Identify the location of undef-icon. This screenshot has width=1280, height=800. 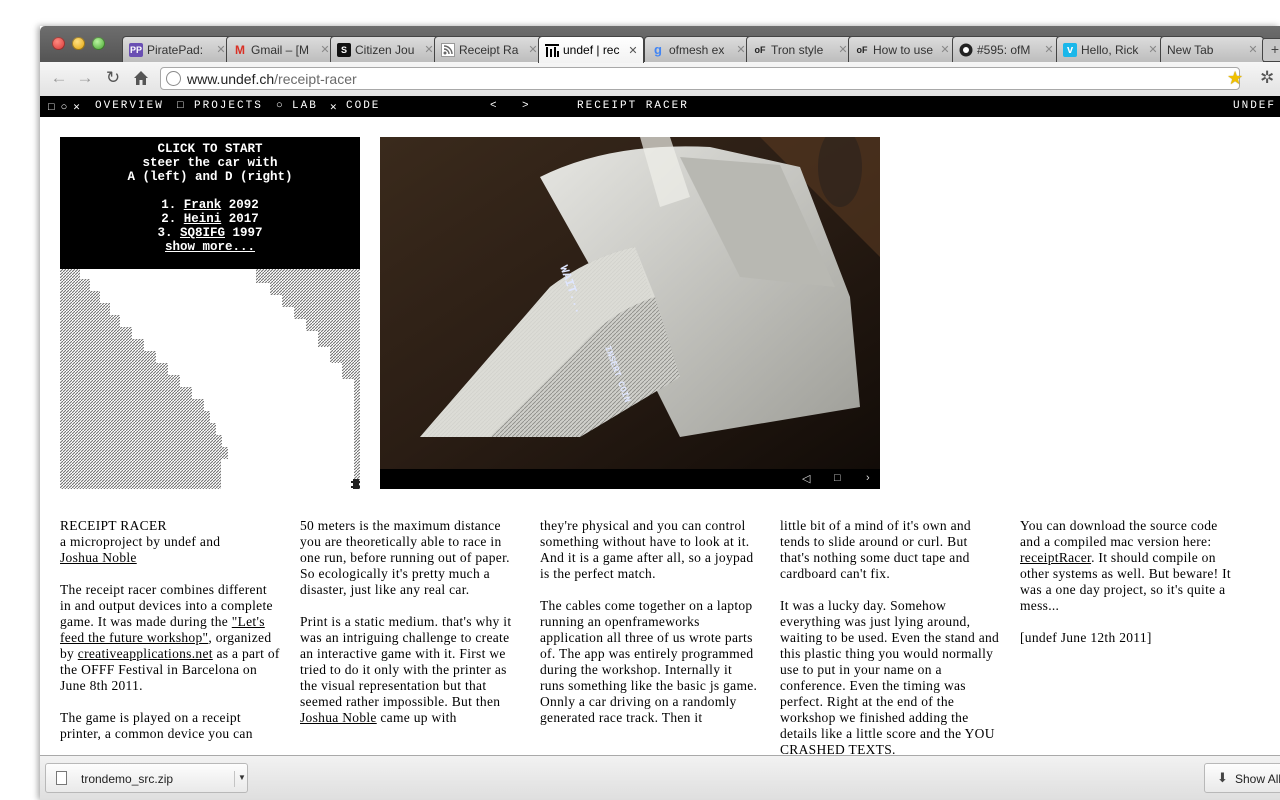
(552, 50).